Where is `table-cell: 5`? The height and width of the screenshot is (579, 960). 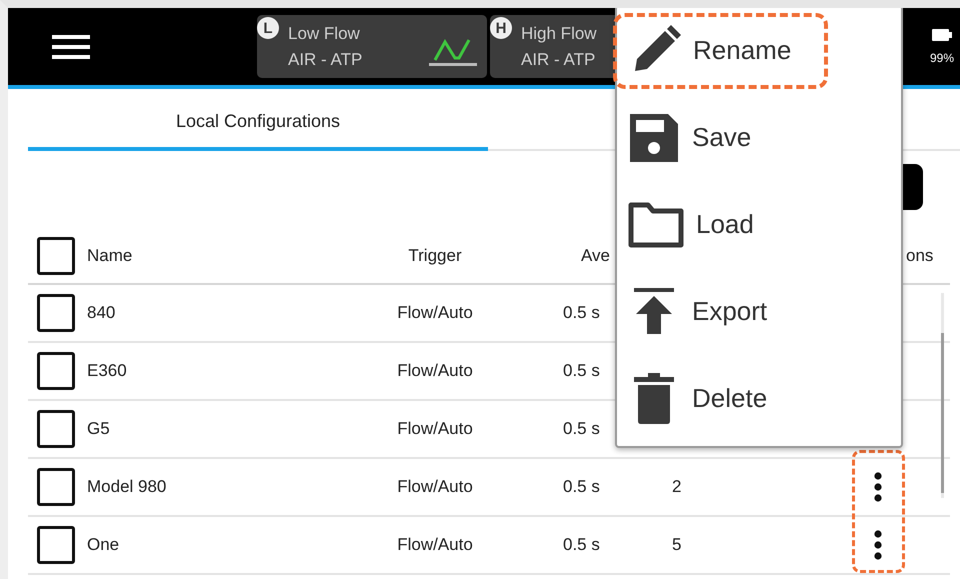 table-cell: 5 is located at coordinates (677, 544).